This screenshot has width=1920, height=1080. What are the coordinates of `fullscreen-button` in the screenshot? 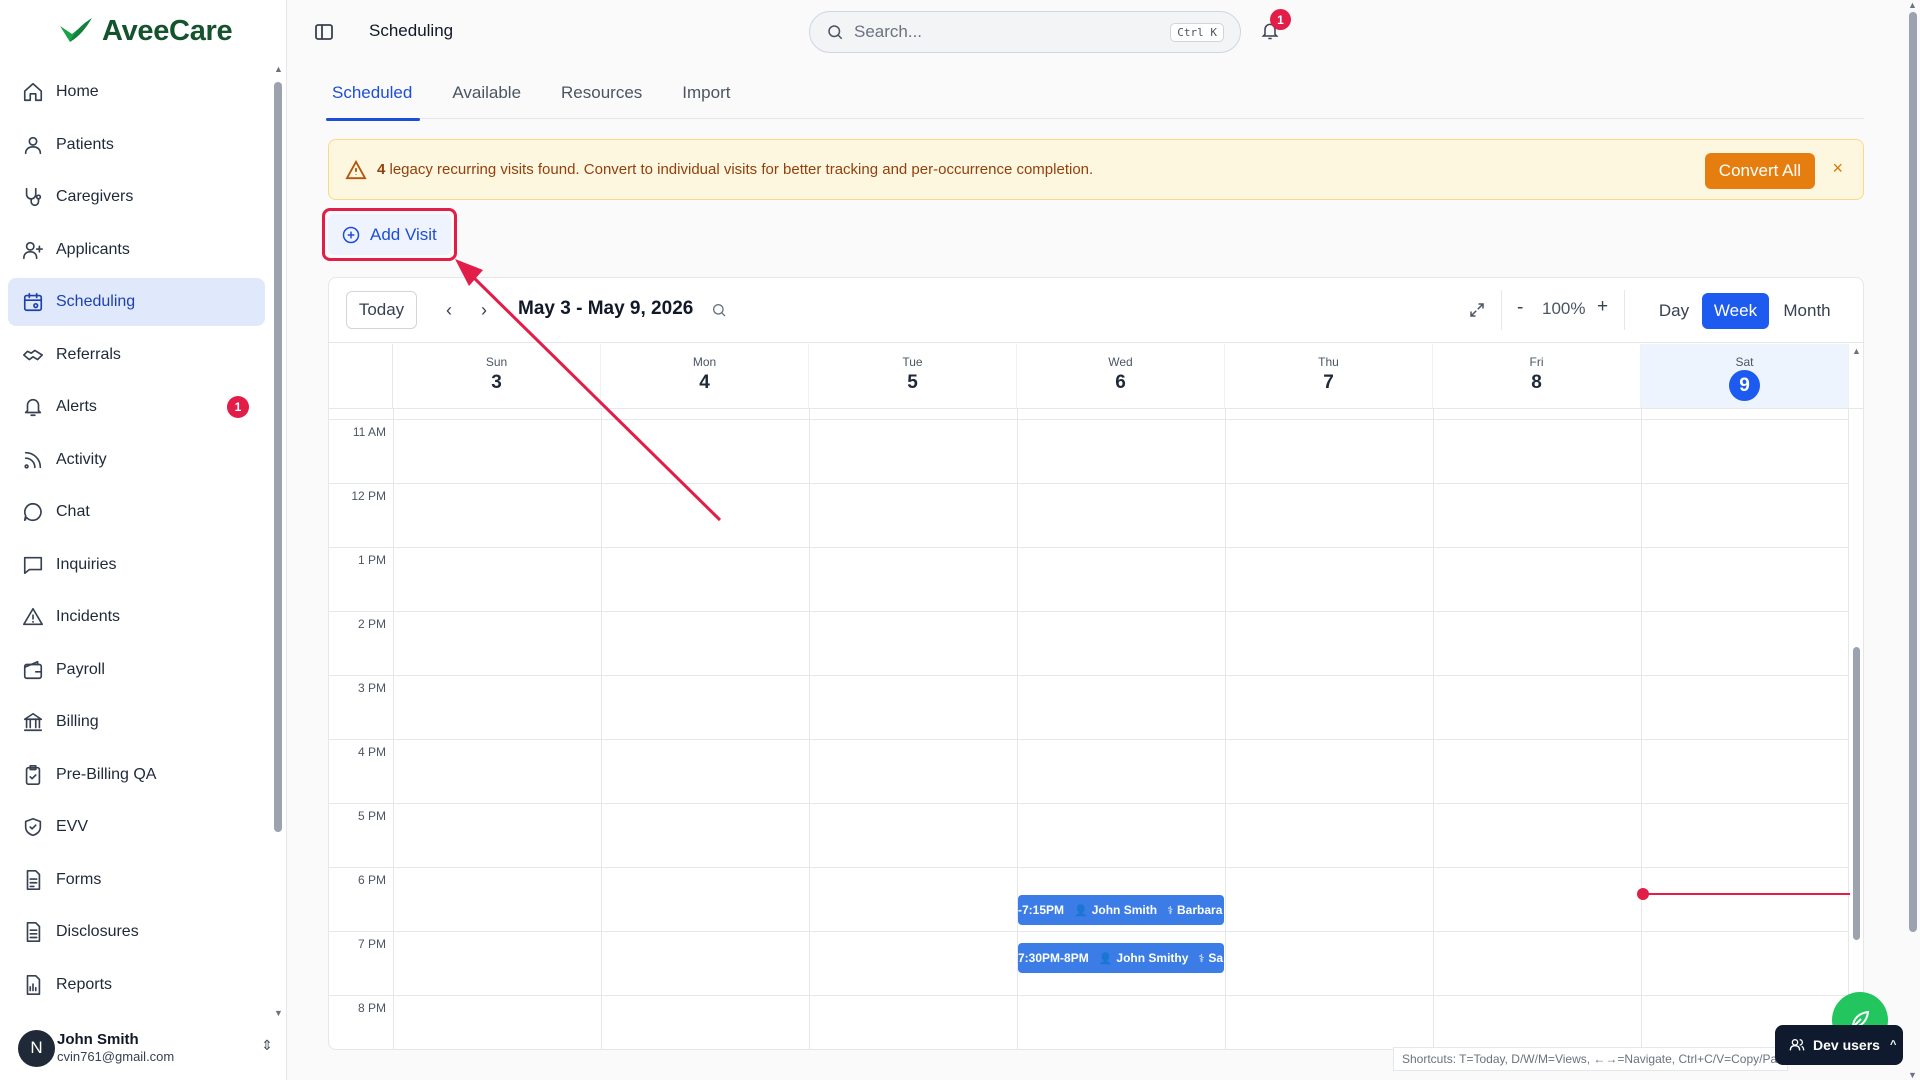 It's located at (1477, 310).